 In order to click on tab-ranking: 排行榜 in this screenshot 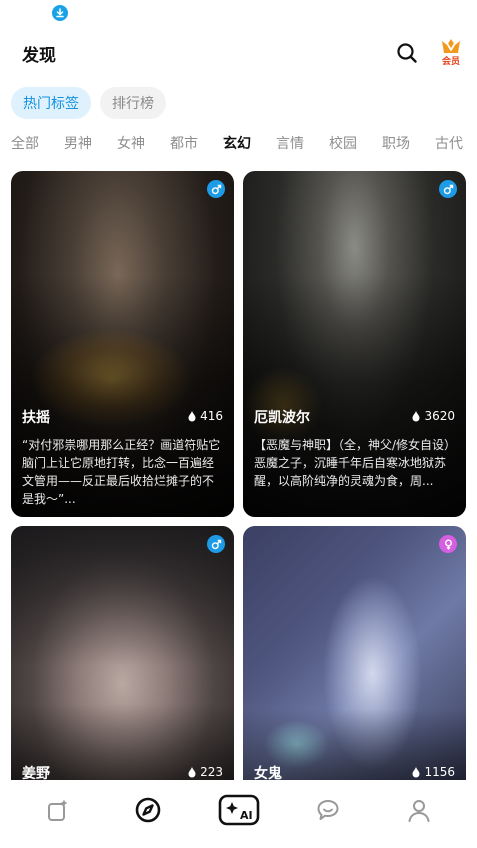, I will do `click(133, 103)`.